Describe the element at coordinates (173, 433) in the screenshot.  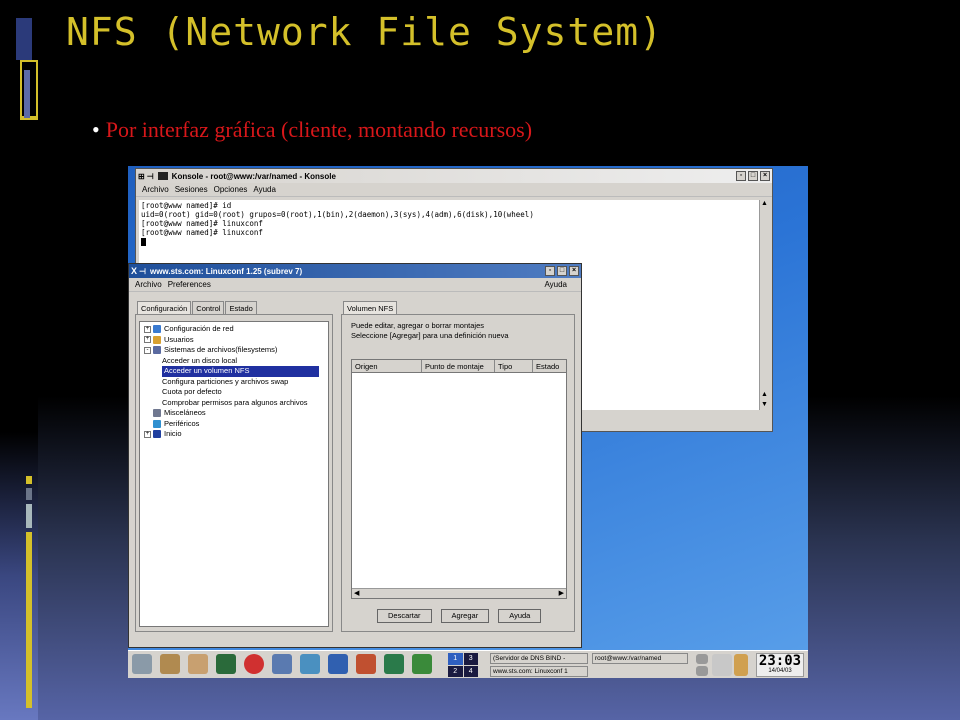
I see `tree-label: Inicio` at that location.